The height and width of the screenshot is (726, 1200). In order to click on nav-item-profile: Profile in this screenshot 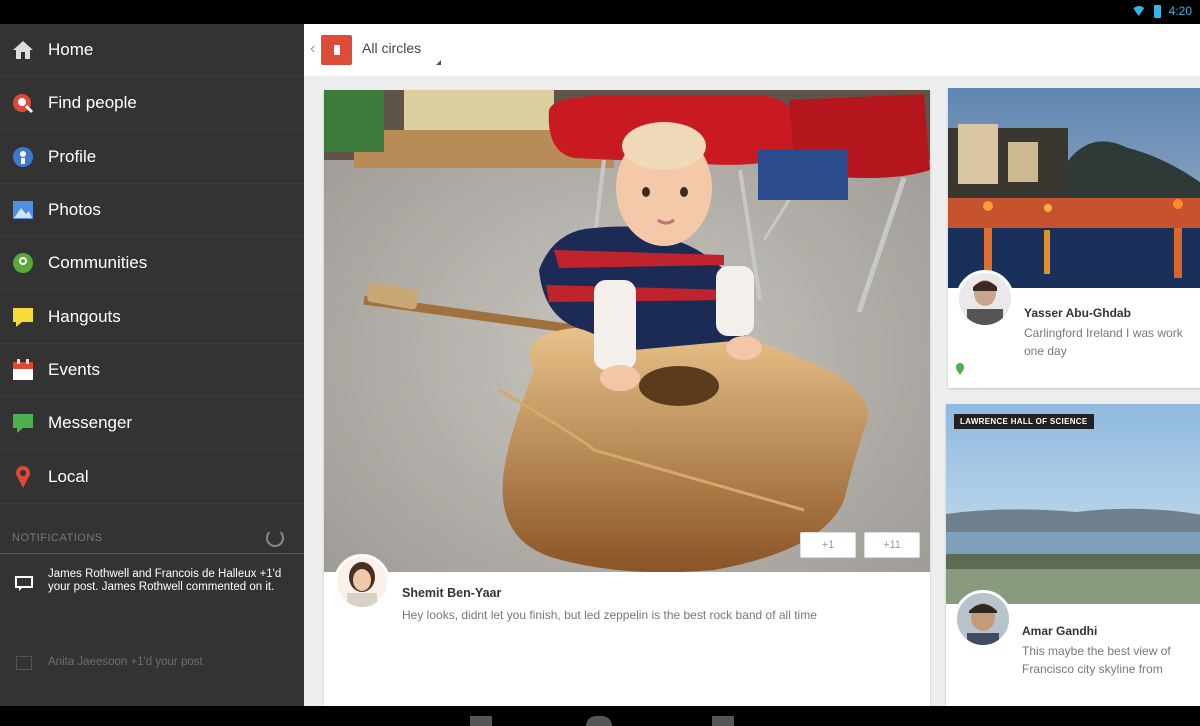, I will do `click(152, 157)`.